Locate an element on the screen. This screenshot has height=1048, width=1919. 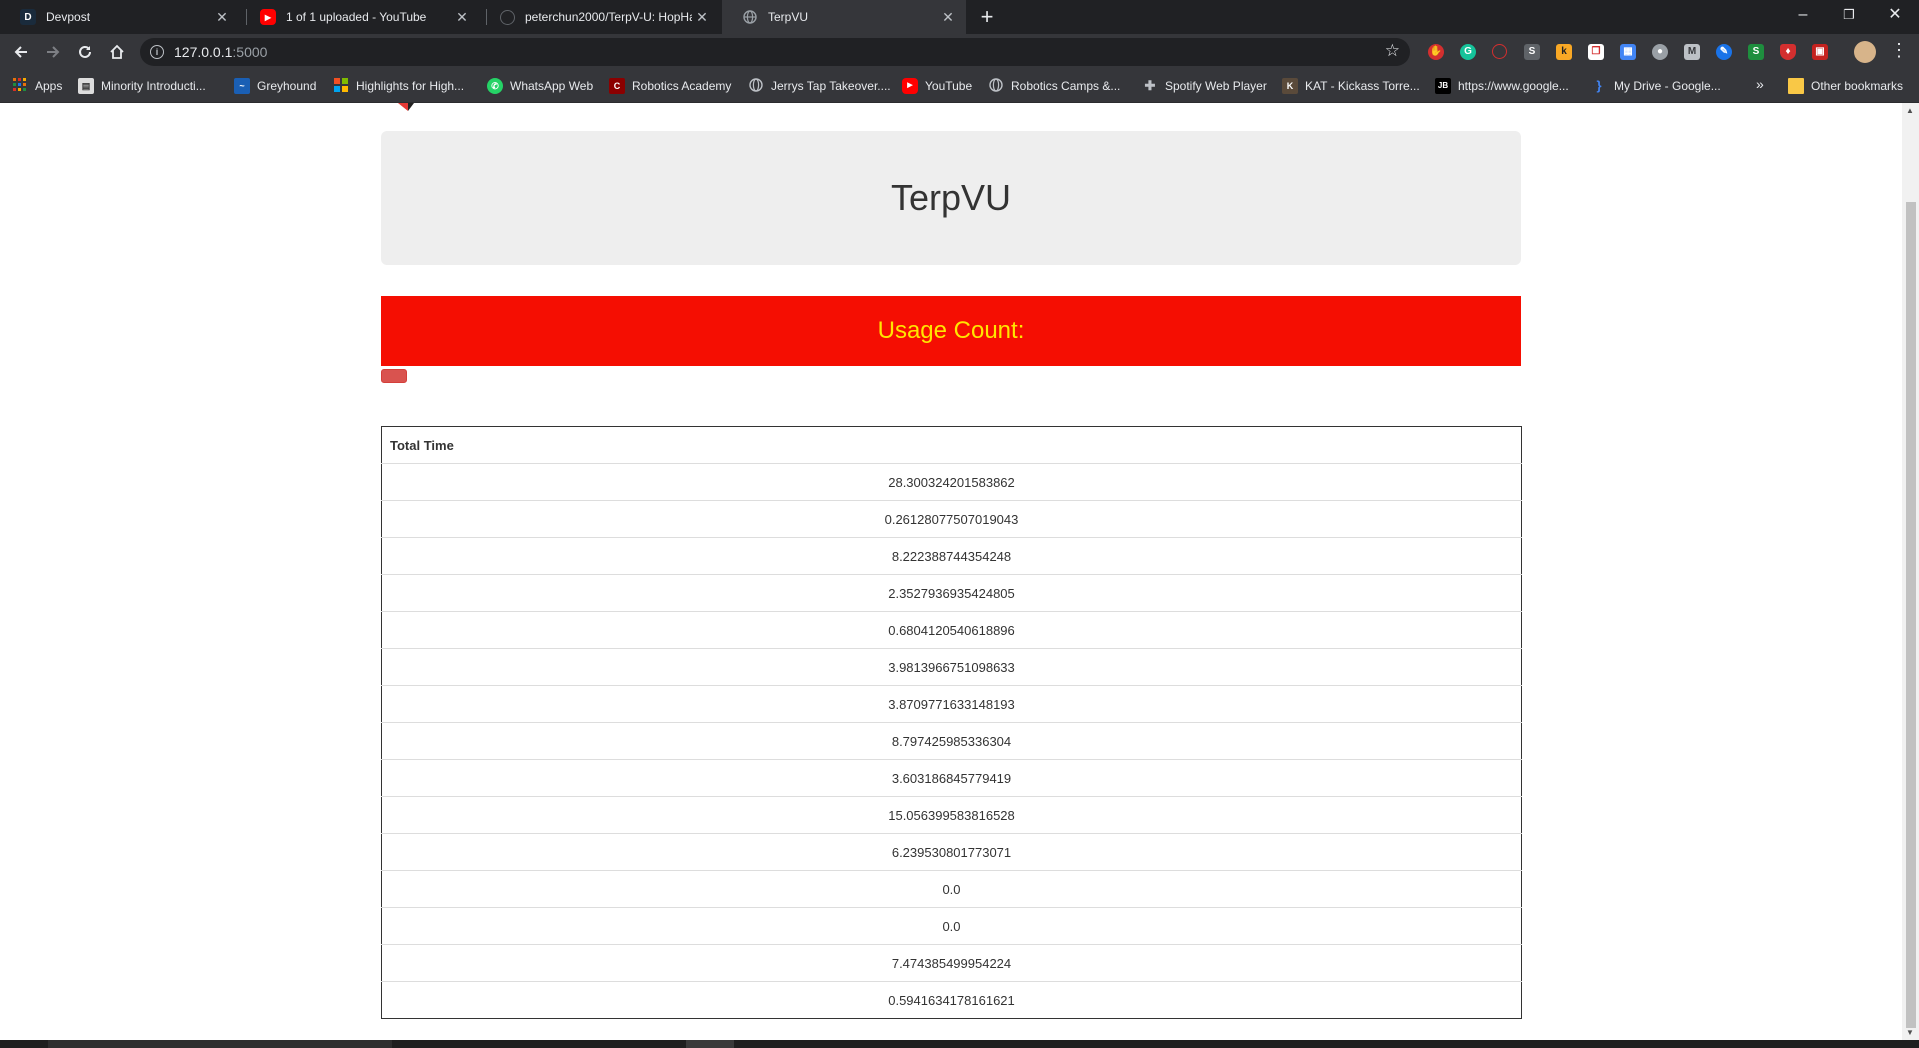
address-bar: i 127.0.0.1:5000 ☆ is located at coordinates (775, 52).